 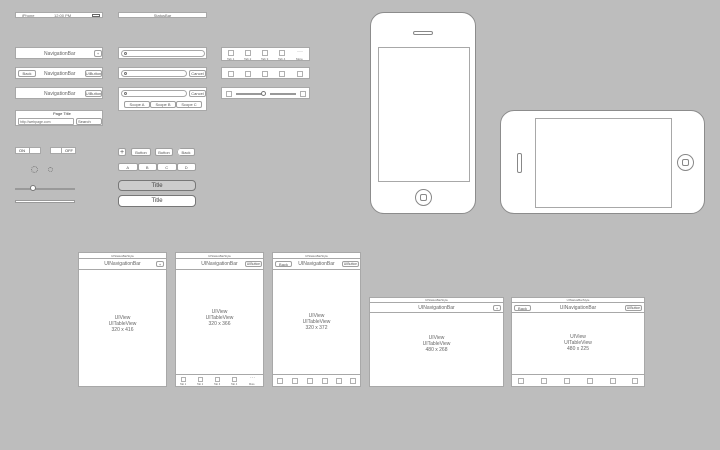 I want to click on activity-indicator-icon, so click(x=34, y=169).